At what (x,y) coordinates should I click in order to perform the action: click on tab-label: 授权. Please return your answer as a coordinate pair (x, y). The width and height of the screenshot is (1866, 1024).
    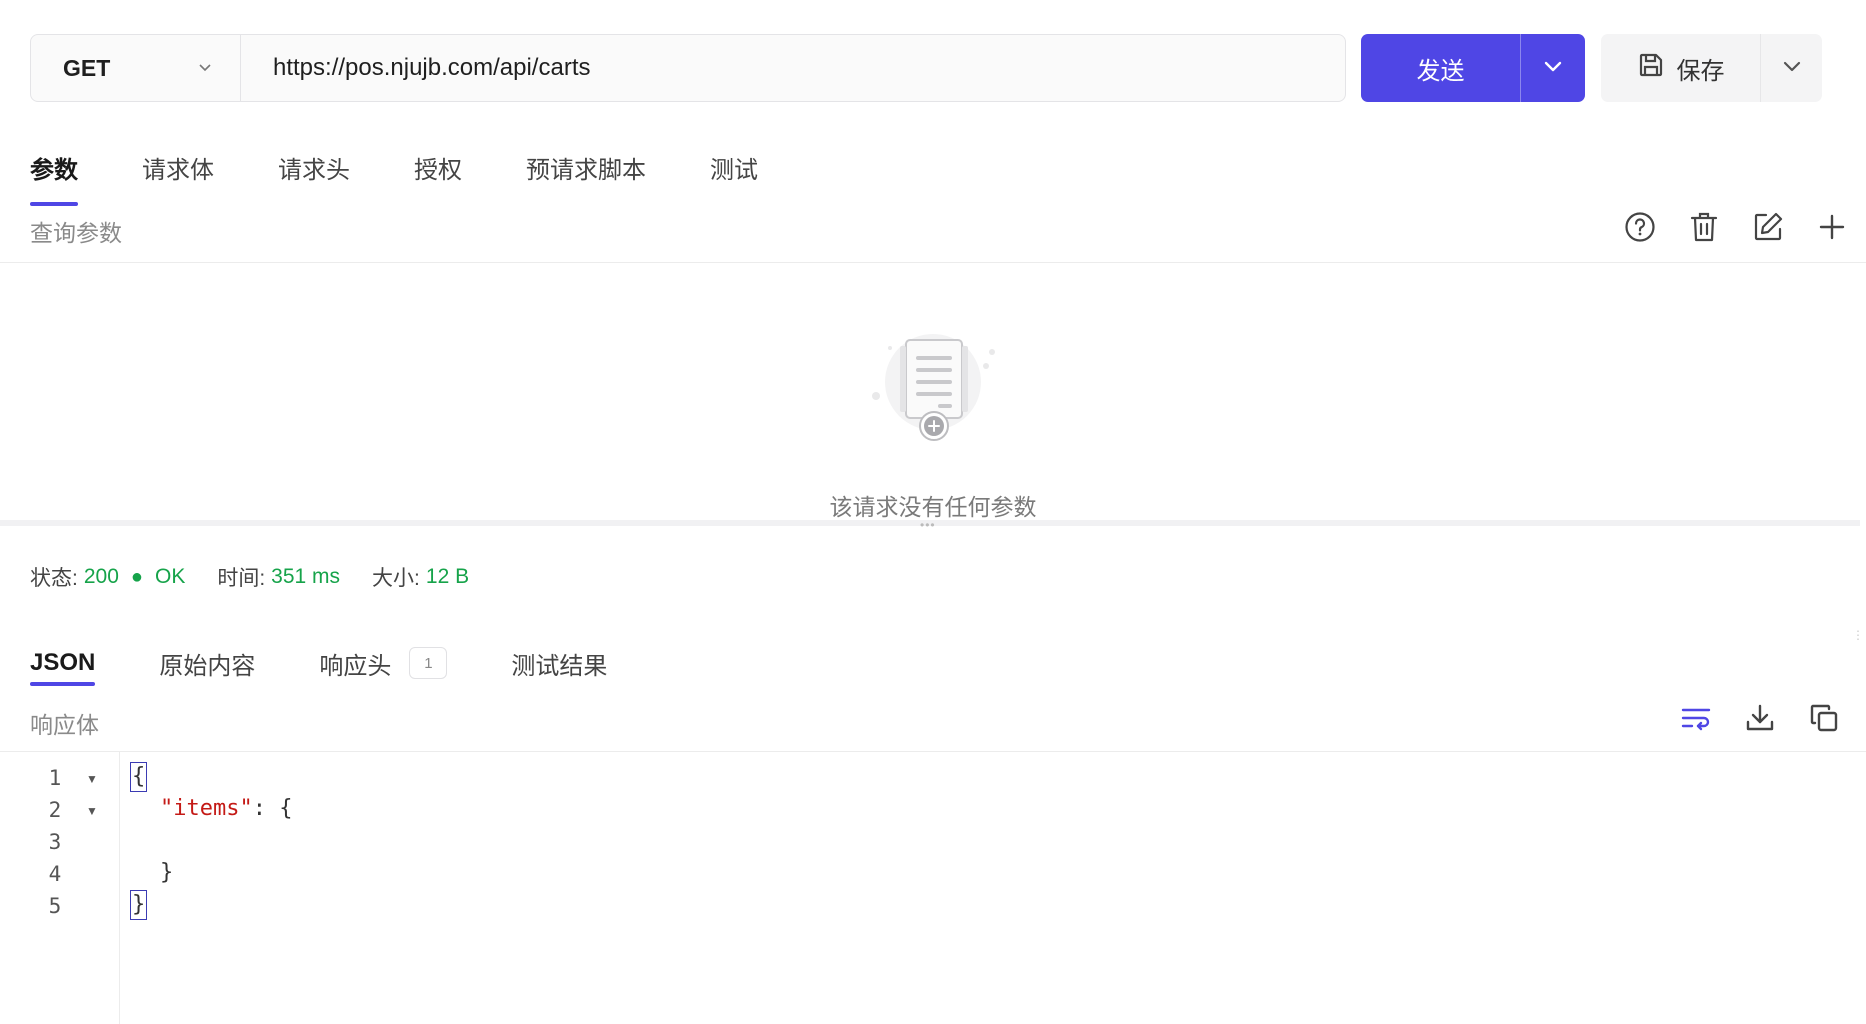
    Looking at the image, I should click on (438, 170).